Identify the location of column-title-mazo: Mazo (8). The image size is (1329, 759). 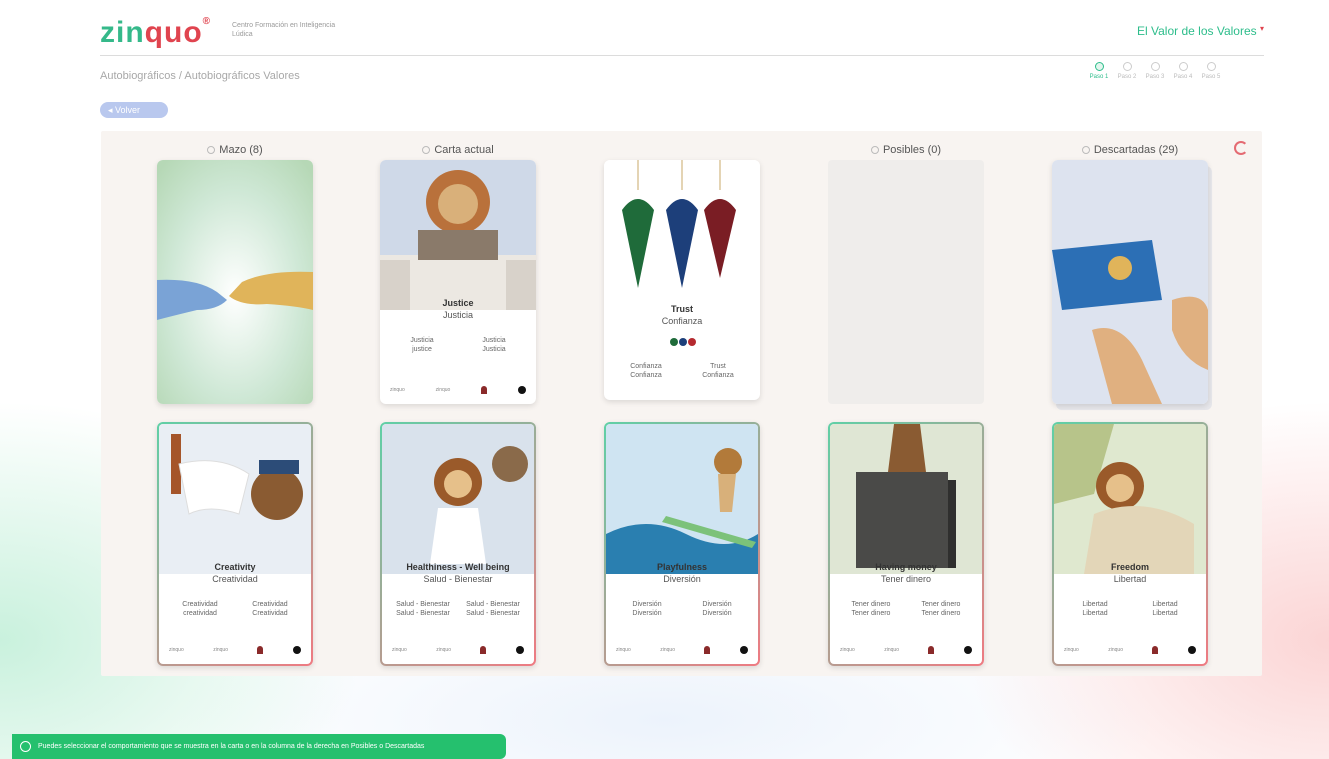
(235, 150).